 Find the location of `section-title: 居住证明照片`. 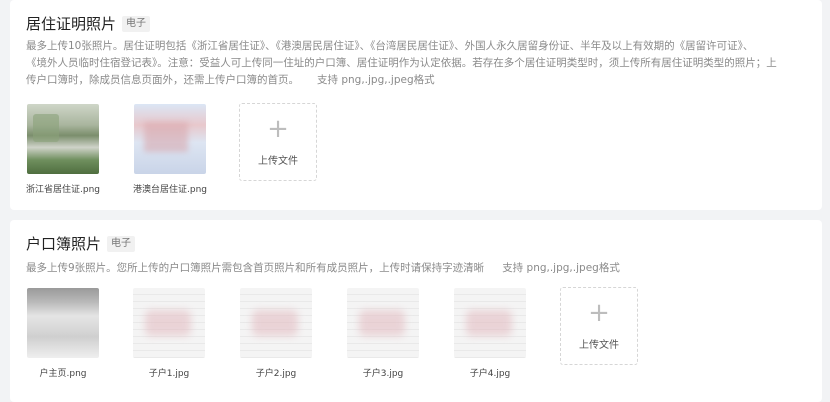

section-title: 居住证明照片 is located at coordinates (71, 24).